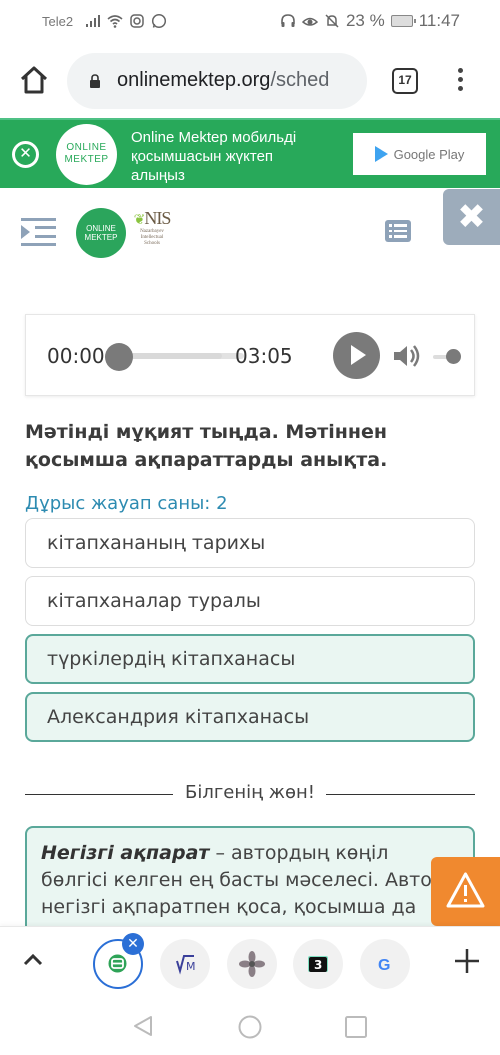 The height and width of the screenshot is (1055, 500). Describe the element at coordinates (439, 20) in the screenshot. I see `clock: 11:47` at that location.